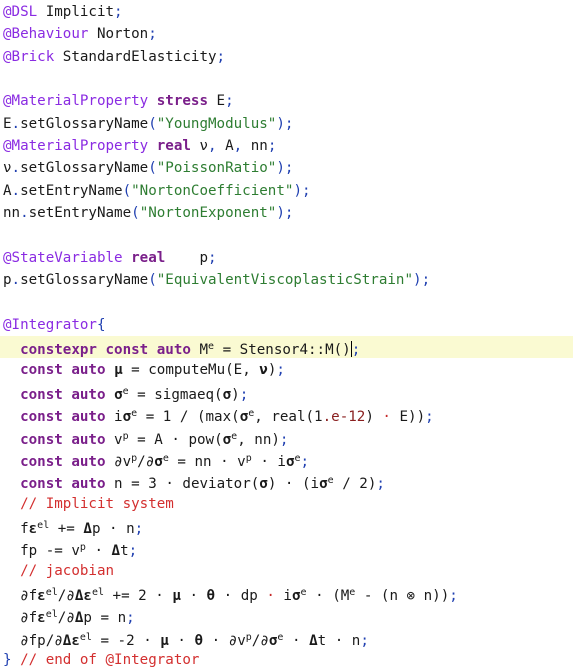  What do you see at coordinates (97, 503) in the screenshot?
I see `code-token: // Implicit system` at bounding box center [97, 503].